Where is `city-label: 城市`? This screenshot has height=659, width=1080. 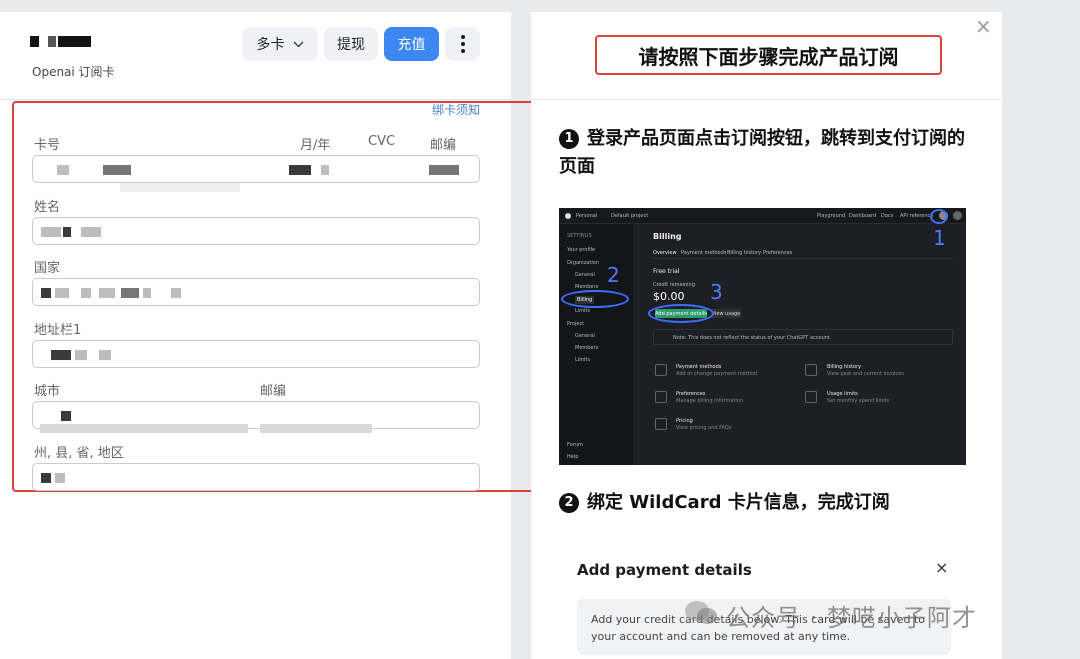 city-label: 城市 is located at coordinates (47, 391).